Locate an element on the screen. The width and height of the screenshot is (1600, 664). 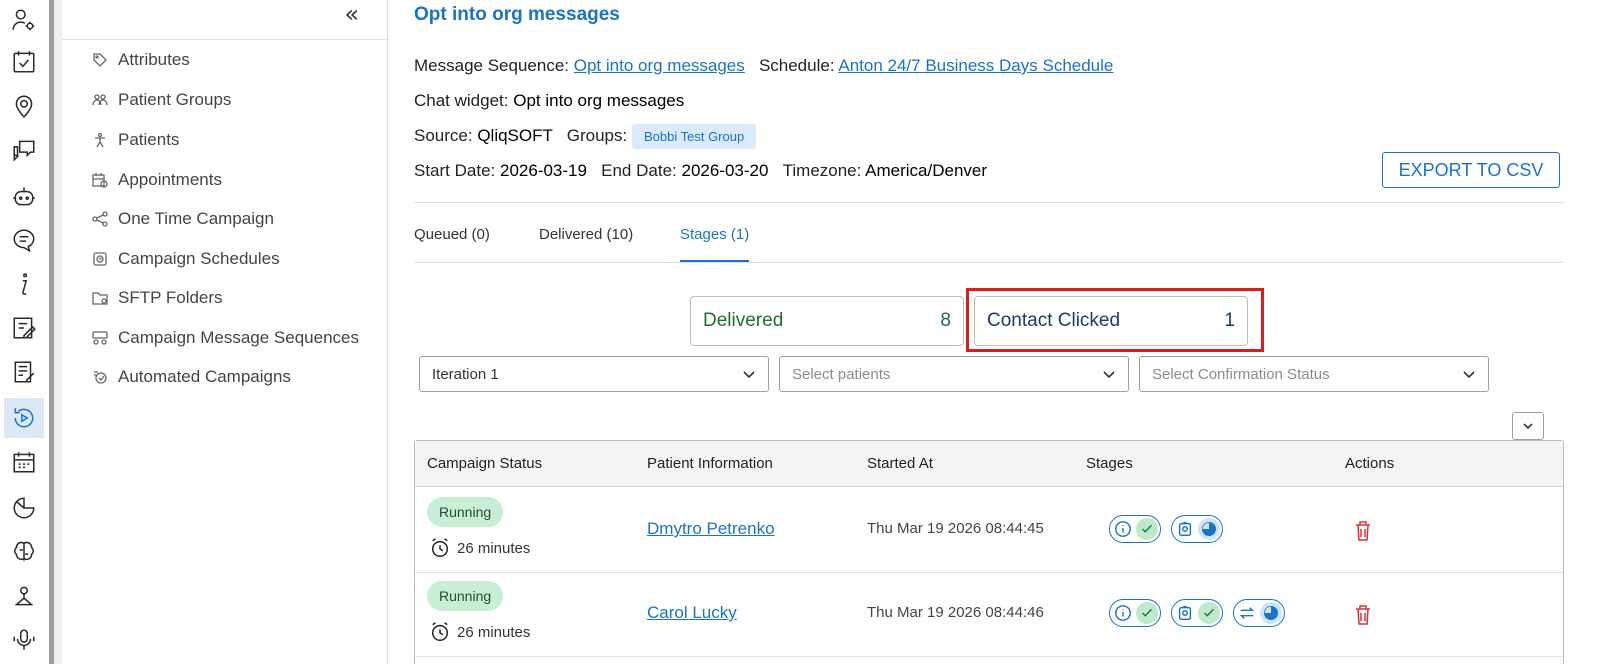
stat-card-delivered: Delivered 8 is located at coordinates (827, 321).